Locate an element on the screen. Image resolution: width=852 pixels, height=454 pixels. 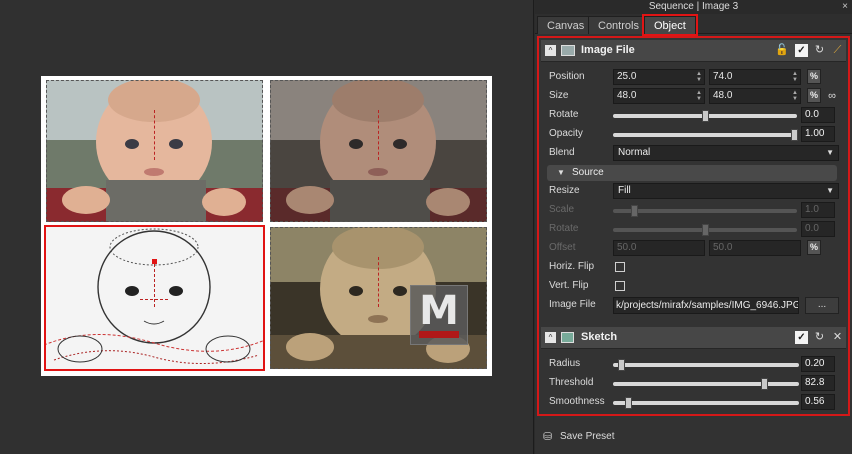
save-preset-label: Save Preset is located at coordinates (587, 436).